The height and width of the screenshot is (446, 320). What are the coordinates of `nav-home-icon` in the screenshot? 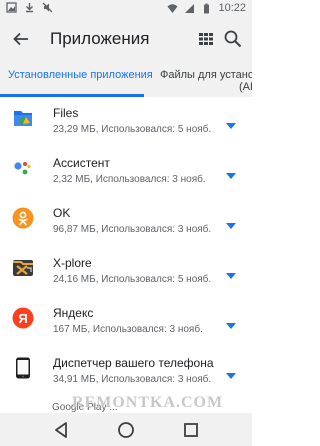 It's located at (126, 430).